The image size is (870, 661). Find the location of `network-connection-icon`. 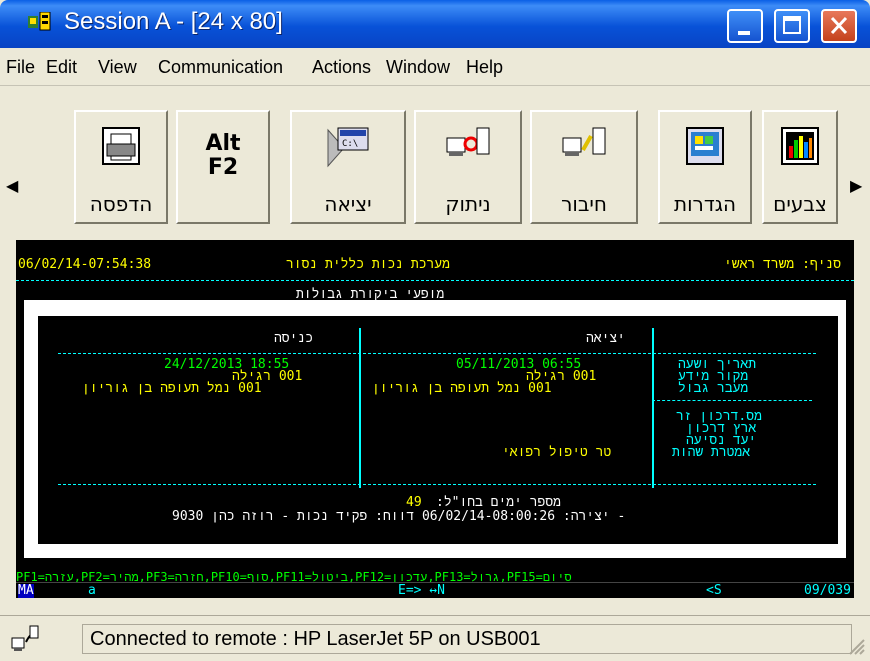

network-connection-icon is located at coordinates (25, 639).